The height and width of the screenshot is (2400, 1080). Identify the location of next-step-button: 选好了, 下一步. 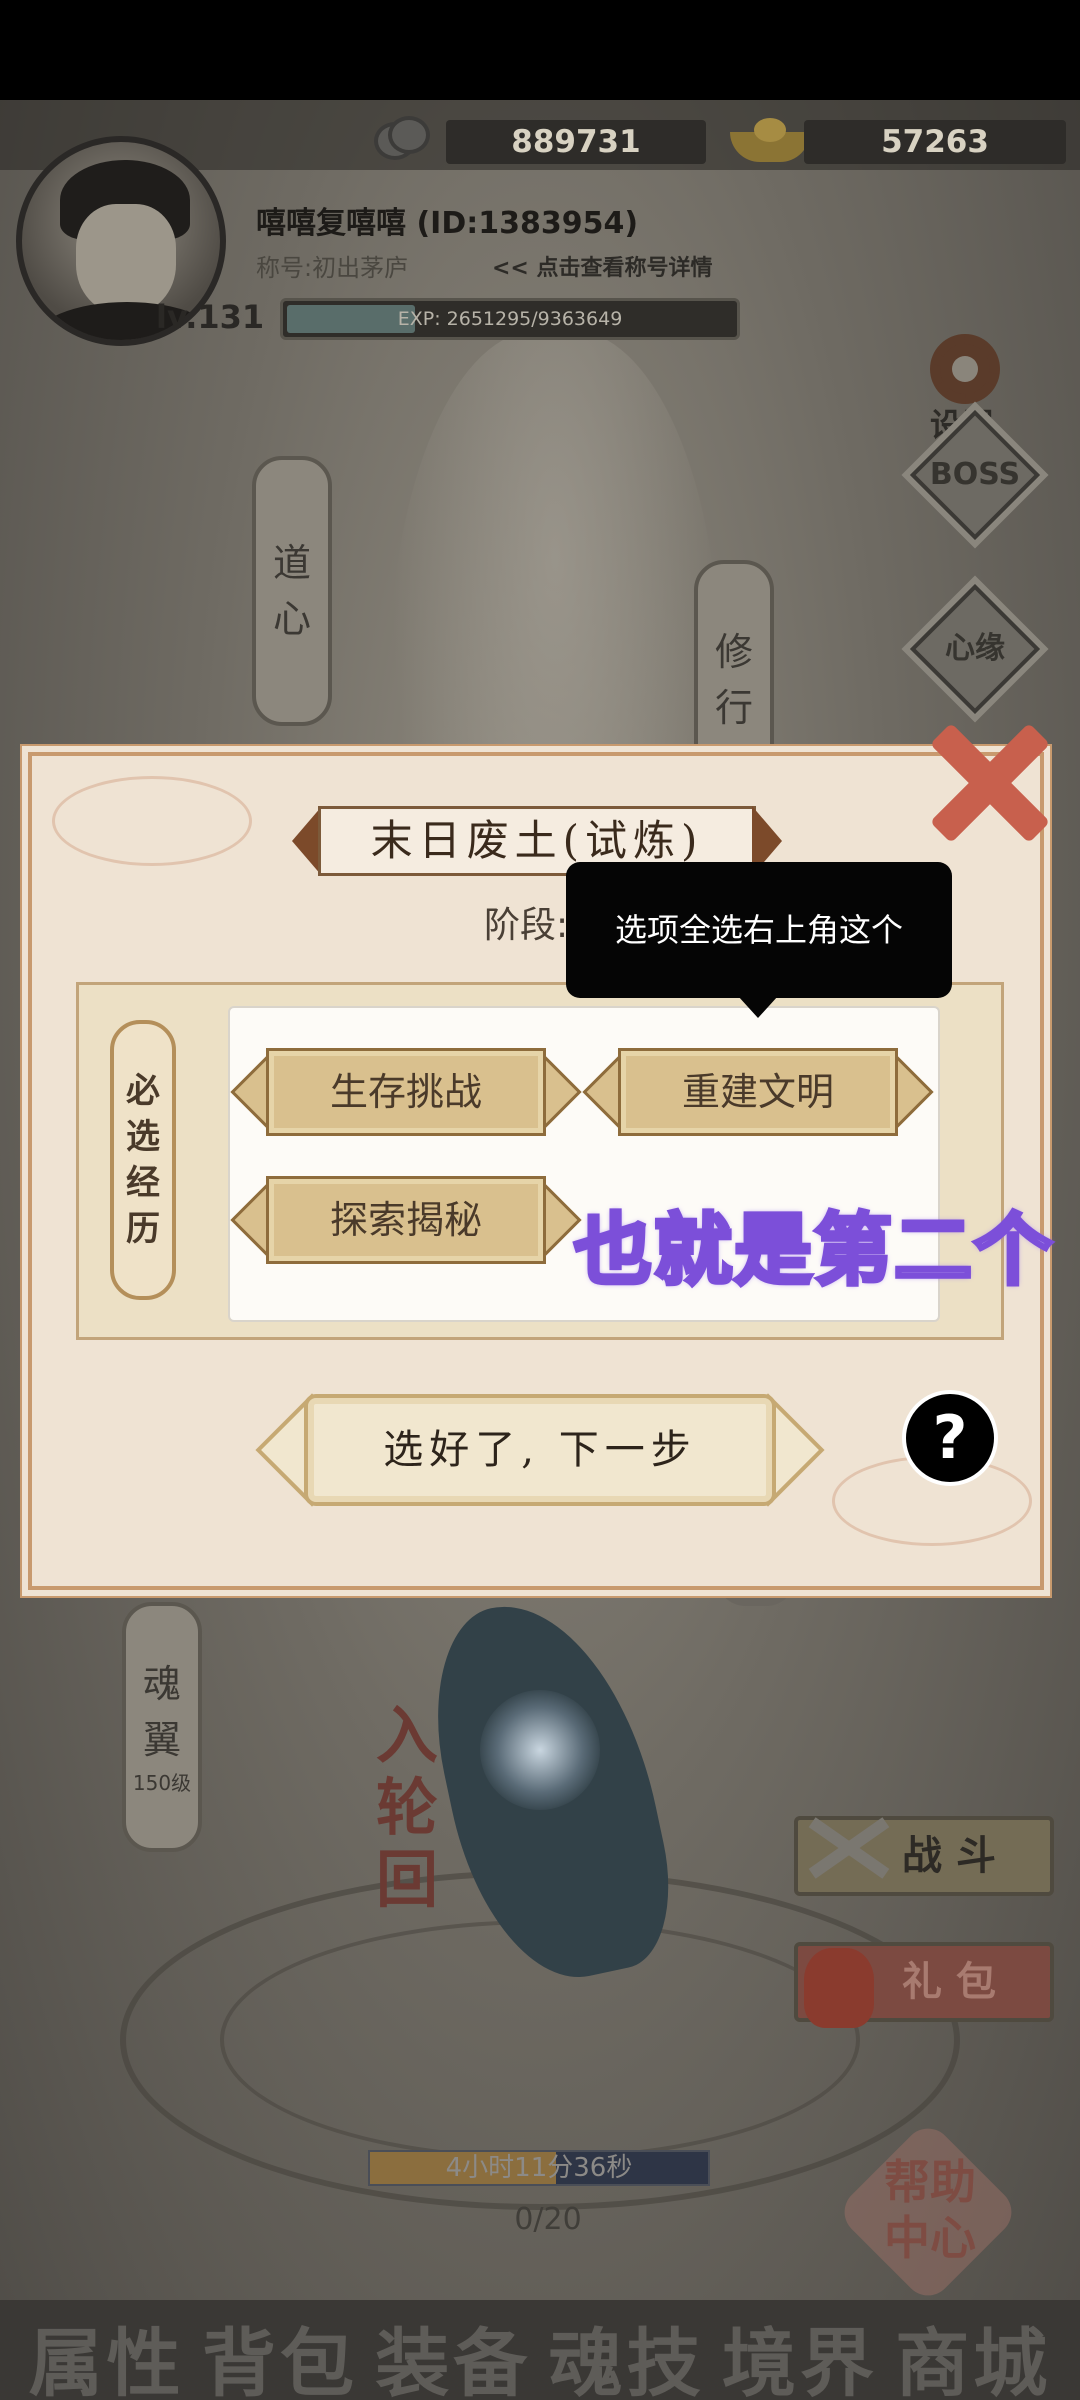
(540, 1450).